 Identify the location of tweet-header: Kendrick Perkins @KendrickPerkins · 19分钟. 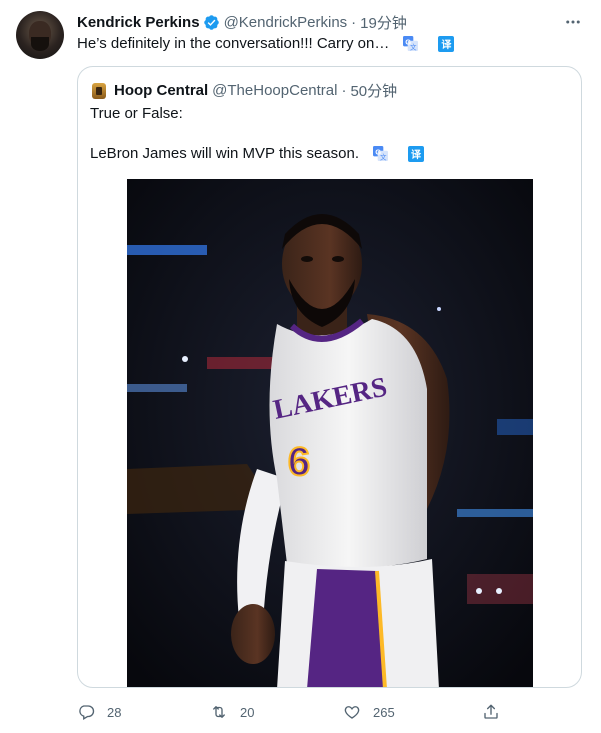
(242, 22).